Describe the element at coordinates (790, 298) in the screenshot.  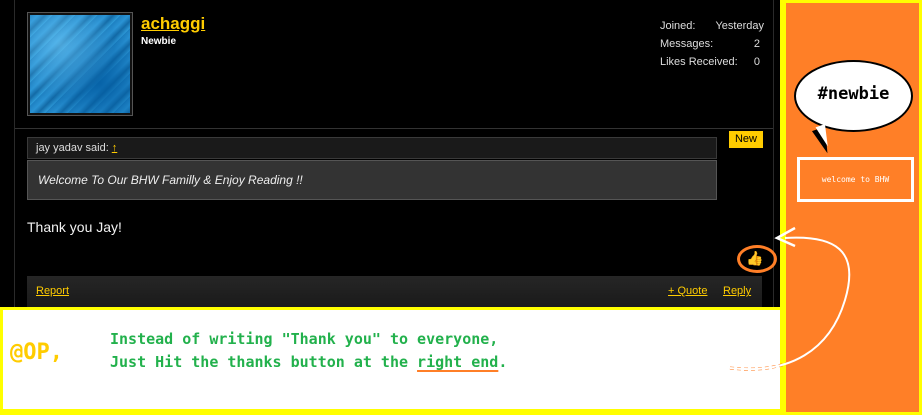
I see `annotation-arrow` at that location.